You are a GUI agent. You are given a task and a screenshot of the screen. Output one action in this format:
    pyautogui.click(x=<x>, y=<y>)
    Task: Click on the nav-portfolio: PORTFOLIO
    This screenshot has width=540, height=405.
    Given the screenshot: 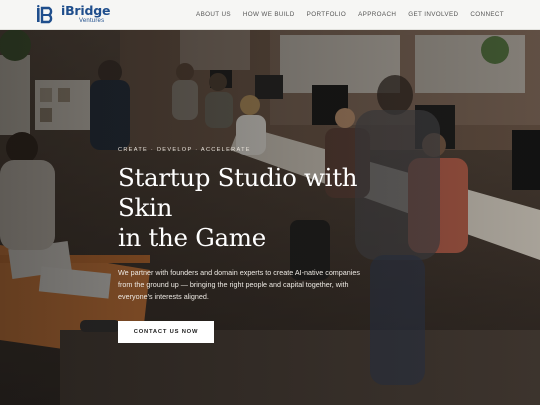 What is the action you would take?
    pyautogui.click(x=326, y=14)
    